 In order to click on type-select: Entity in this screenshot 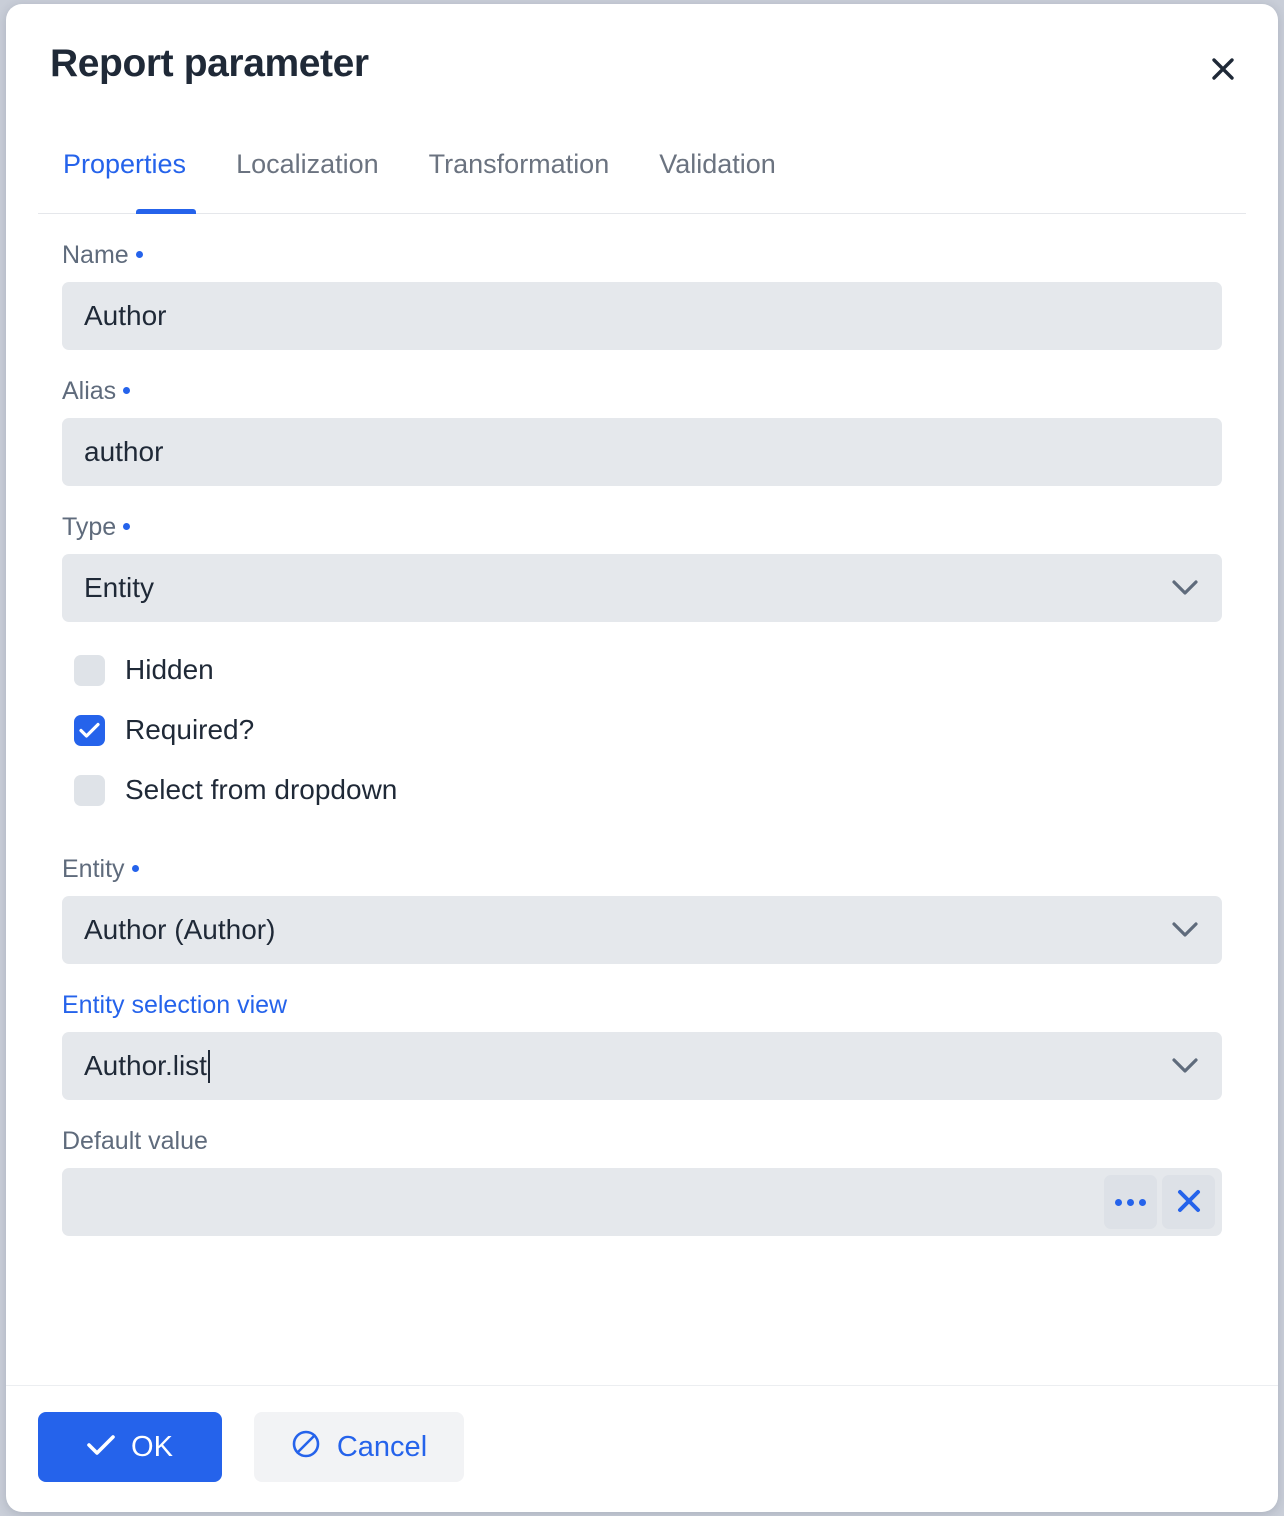, I will do `click(642, 588)`.